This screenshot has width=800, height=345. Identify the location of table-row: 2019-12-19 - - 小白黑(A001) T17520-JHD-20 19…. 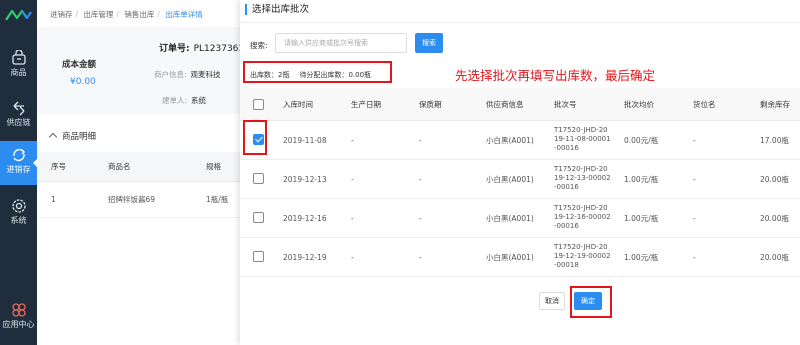
(520, 257).